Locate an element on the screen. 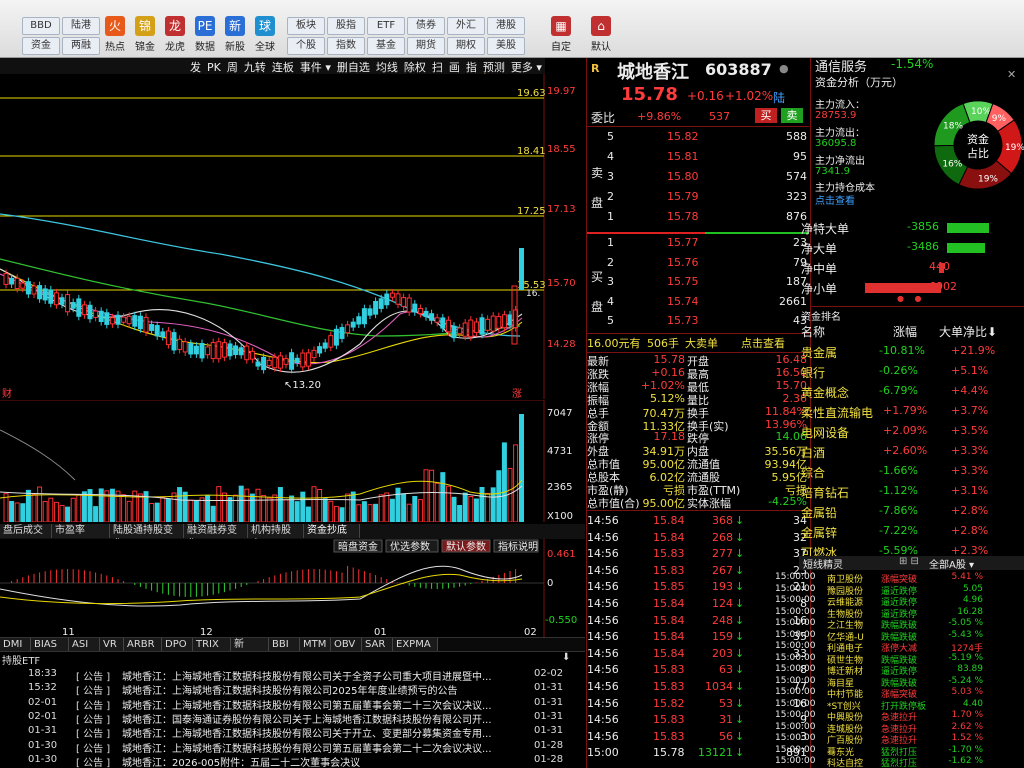  wire-row: 15:00:00 豫园股份 逼近跌停 5.05 is located at coordinates (899, 590).